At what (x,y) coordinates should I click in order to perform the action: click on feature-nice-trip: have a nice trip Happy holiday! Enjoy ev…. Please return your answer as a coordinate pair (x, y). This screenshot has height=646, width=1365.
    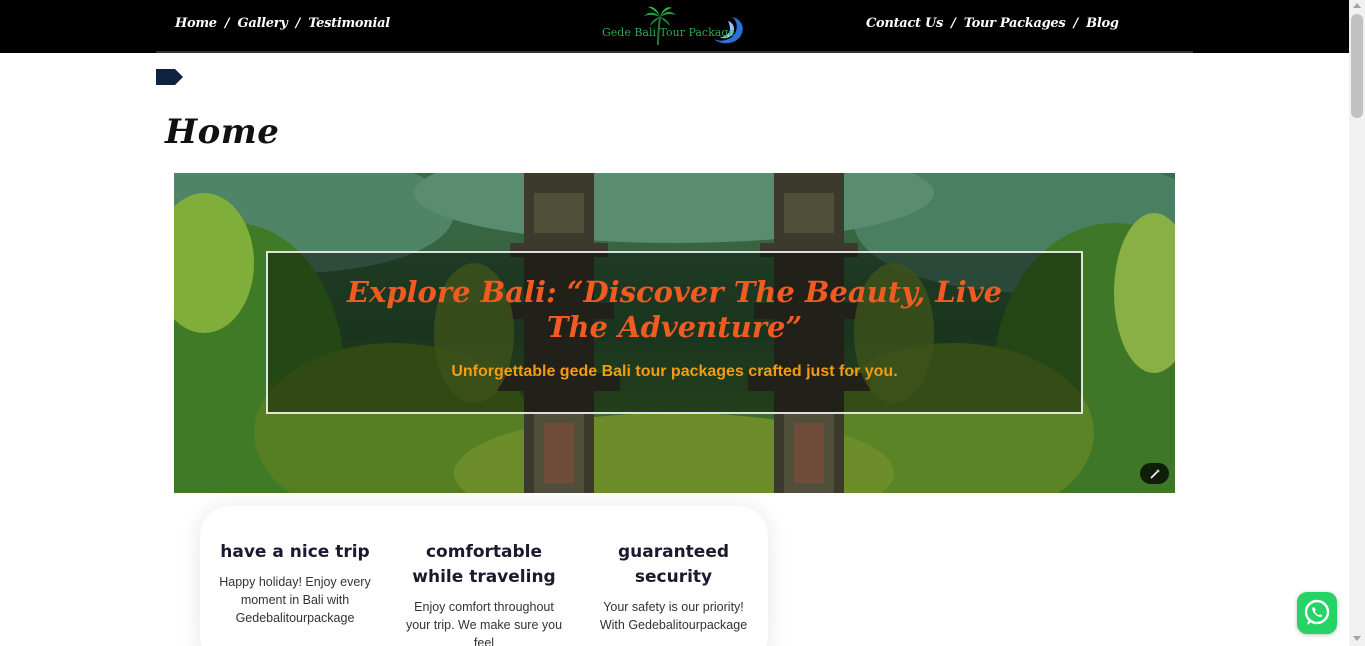
    Looking at the image, I should click on (295, 583).